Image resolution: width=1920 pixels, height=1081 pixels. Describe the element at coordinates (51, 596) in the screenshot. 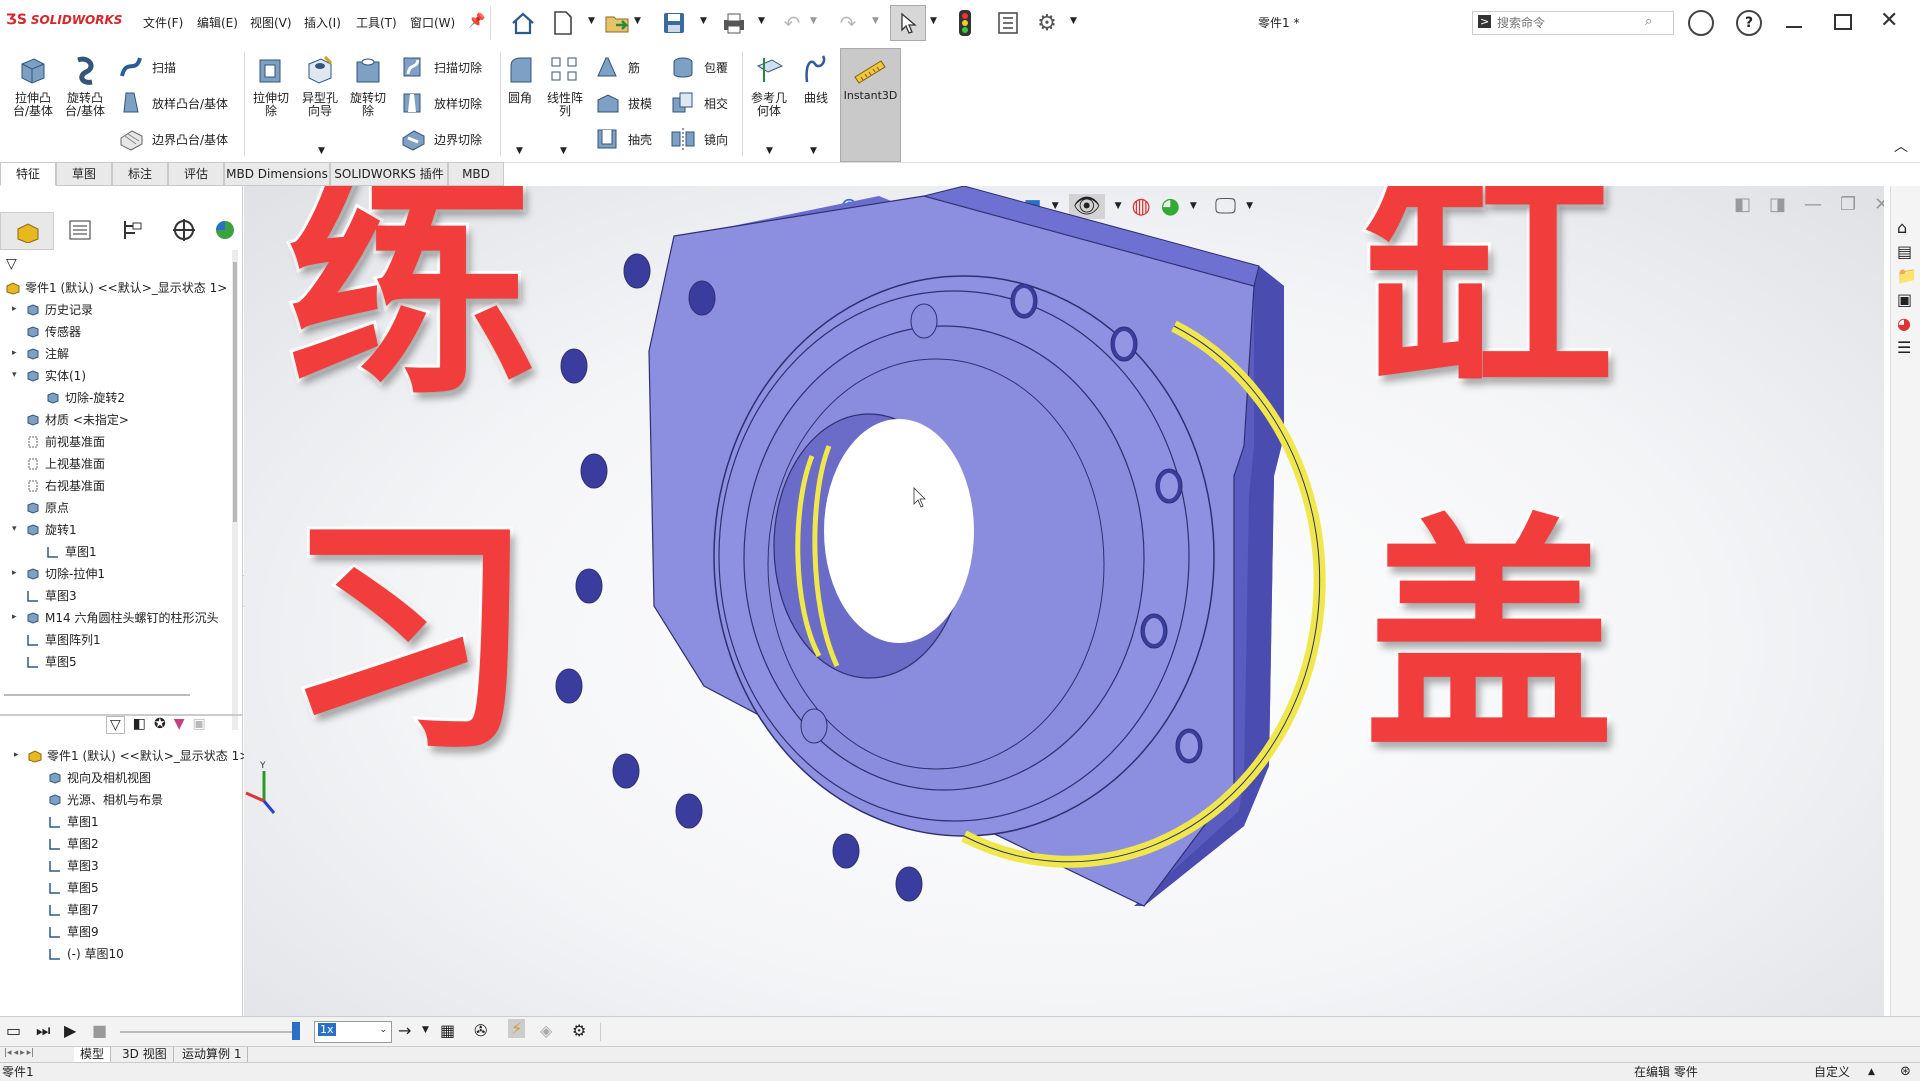

I see `tree-item: 草图3` at that location.